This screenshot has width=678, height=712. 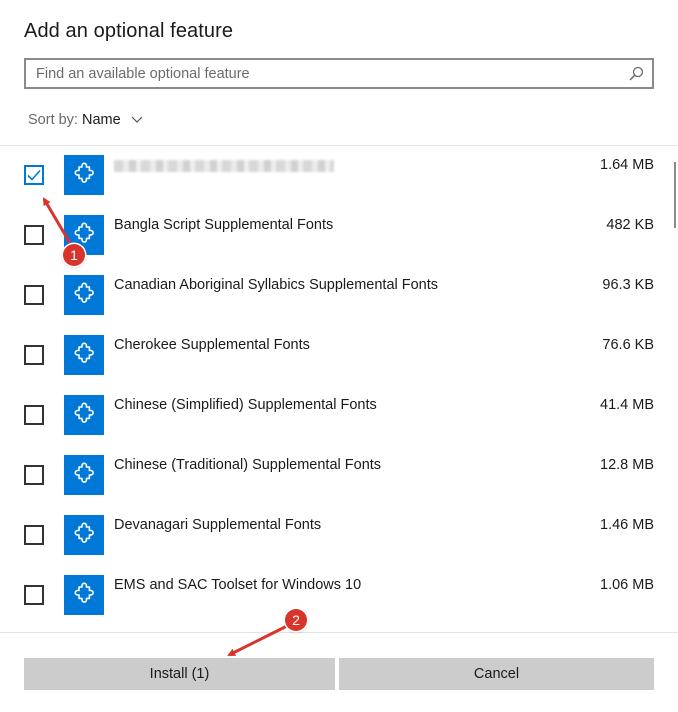 I want to click on feature-name: EMS and SAC Toolset for Windows 10, so click(x=238, y=585).